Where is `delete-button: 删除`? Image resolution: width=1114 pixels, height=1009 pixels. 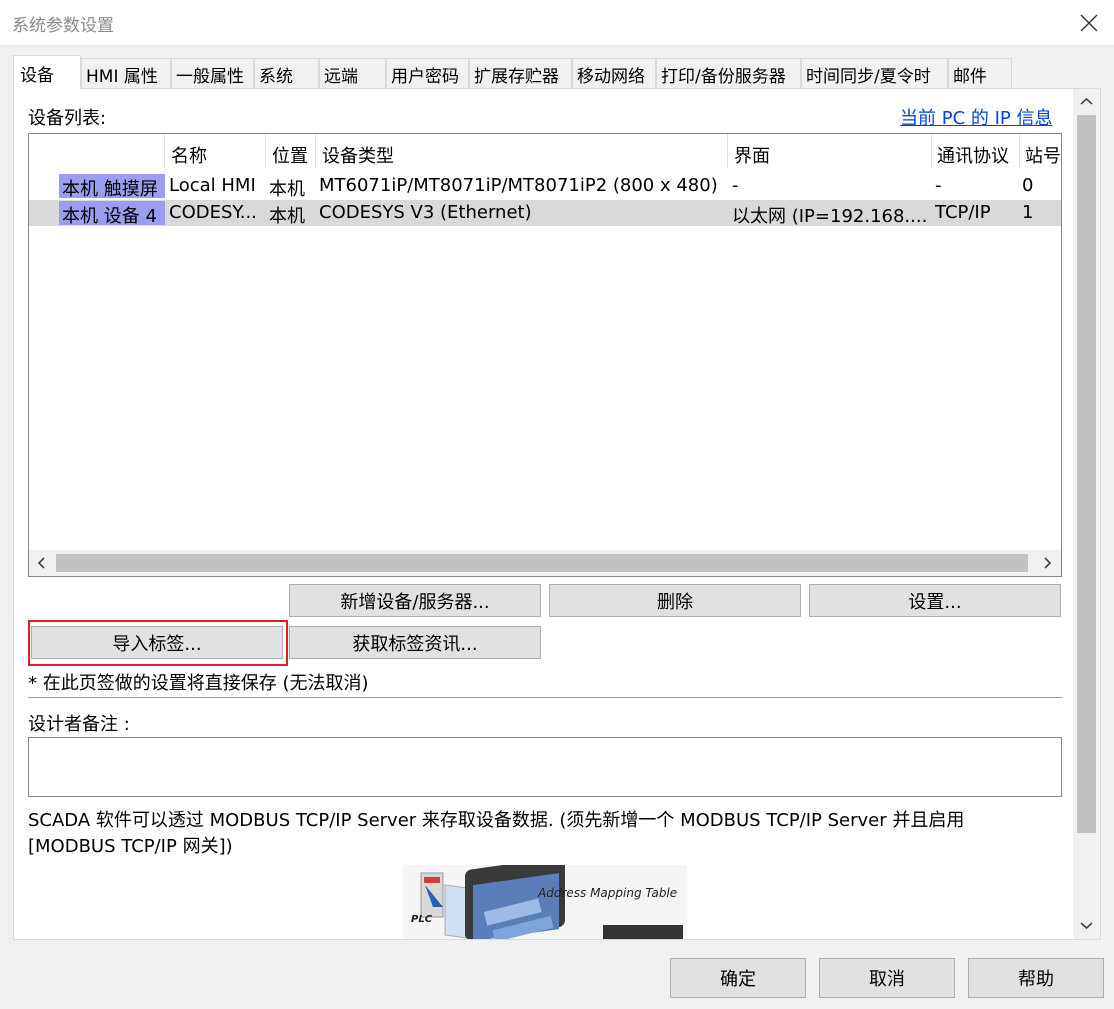
delete-button: 删除 is located at coordinates (675, 600).